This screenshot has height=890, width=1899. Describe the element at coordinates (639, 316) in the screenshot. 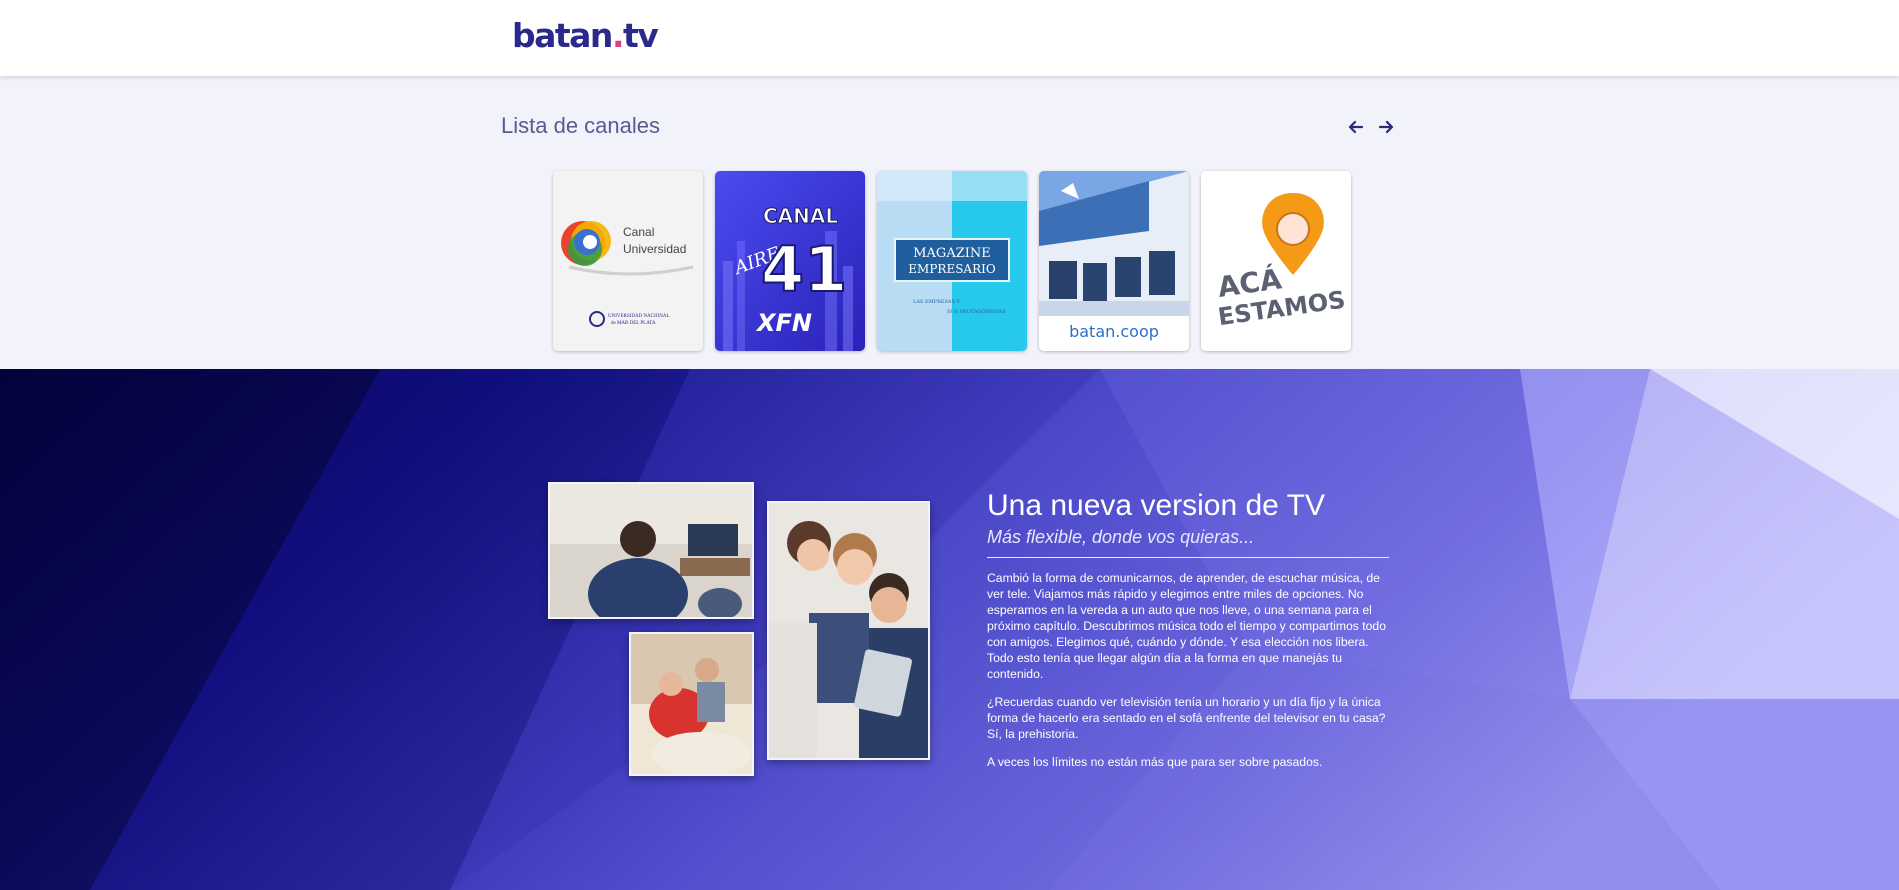

I see `unmdp-line1: UNIVERSIDAD NACIONAL` at that location.